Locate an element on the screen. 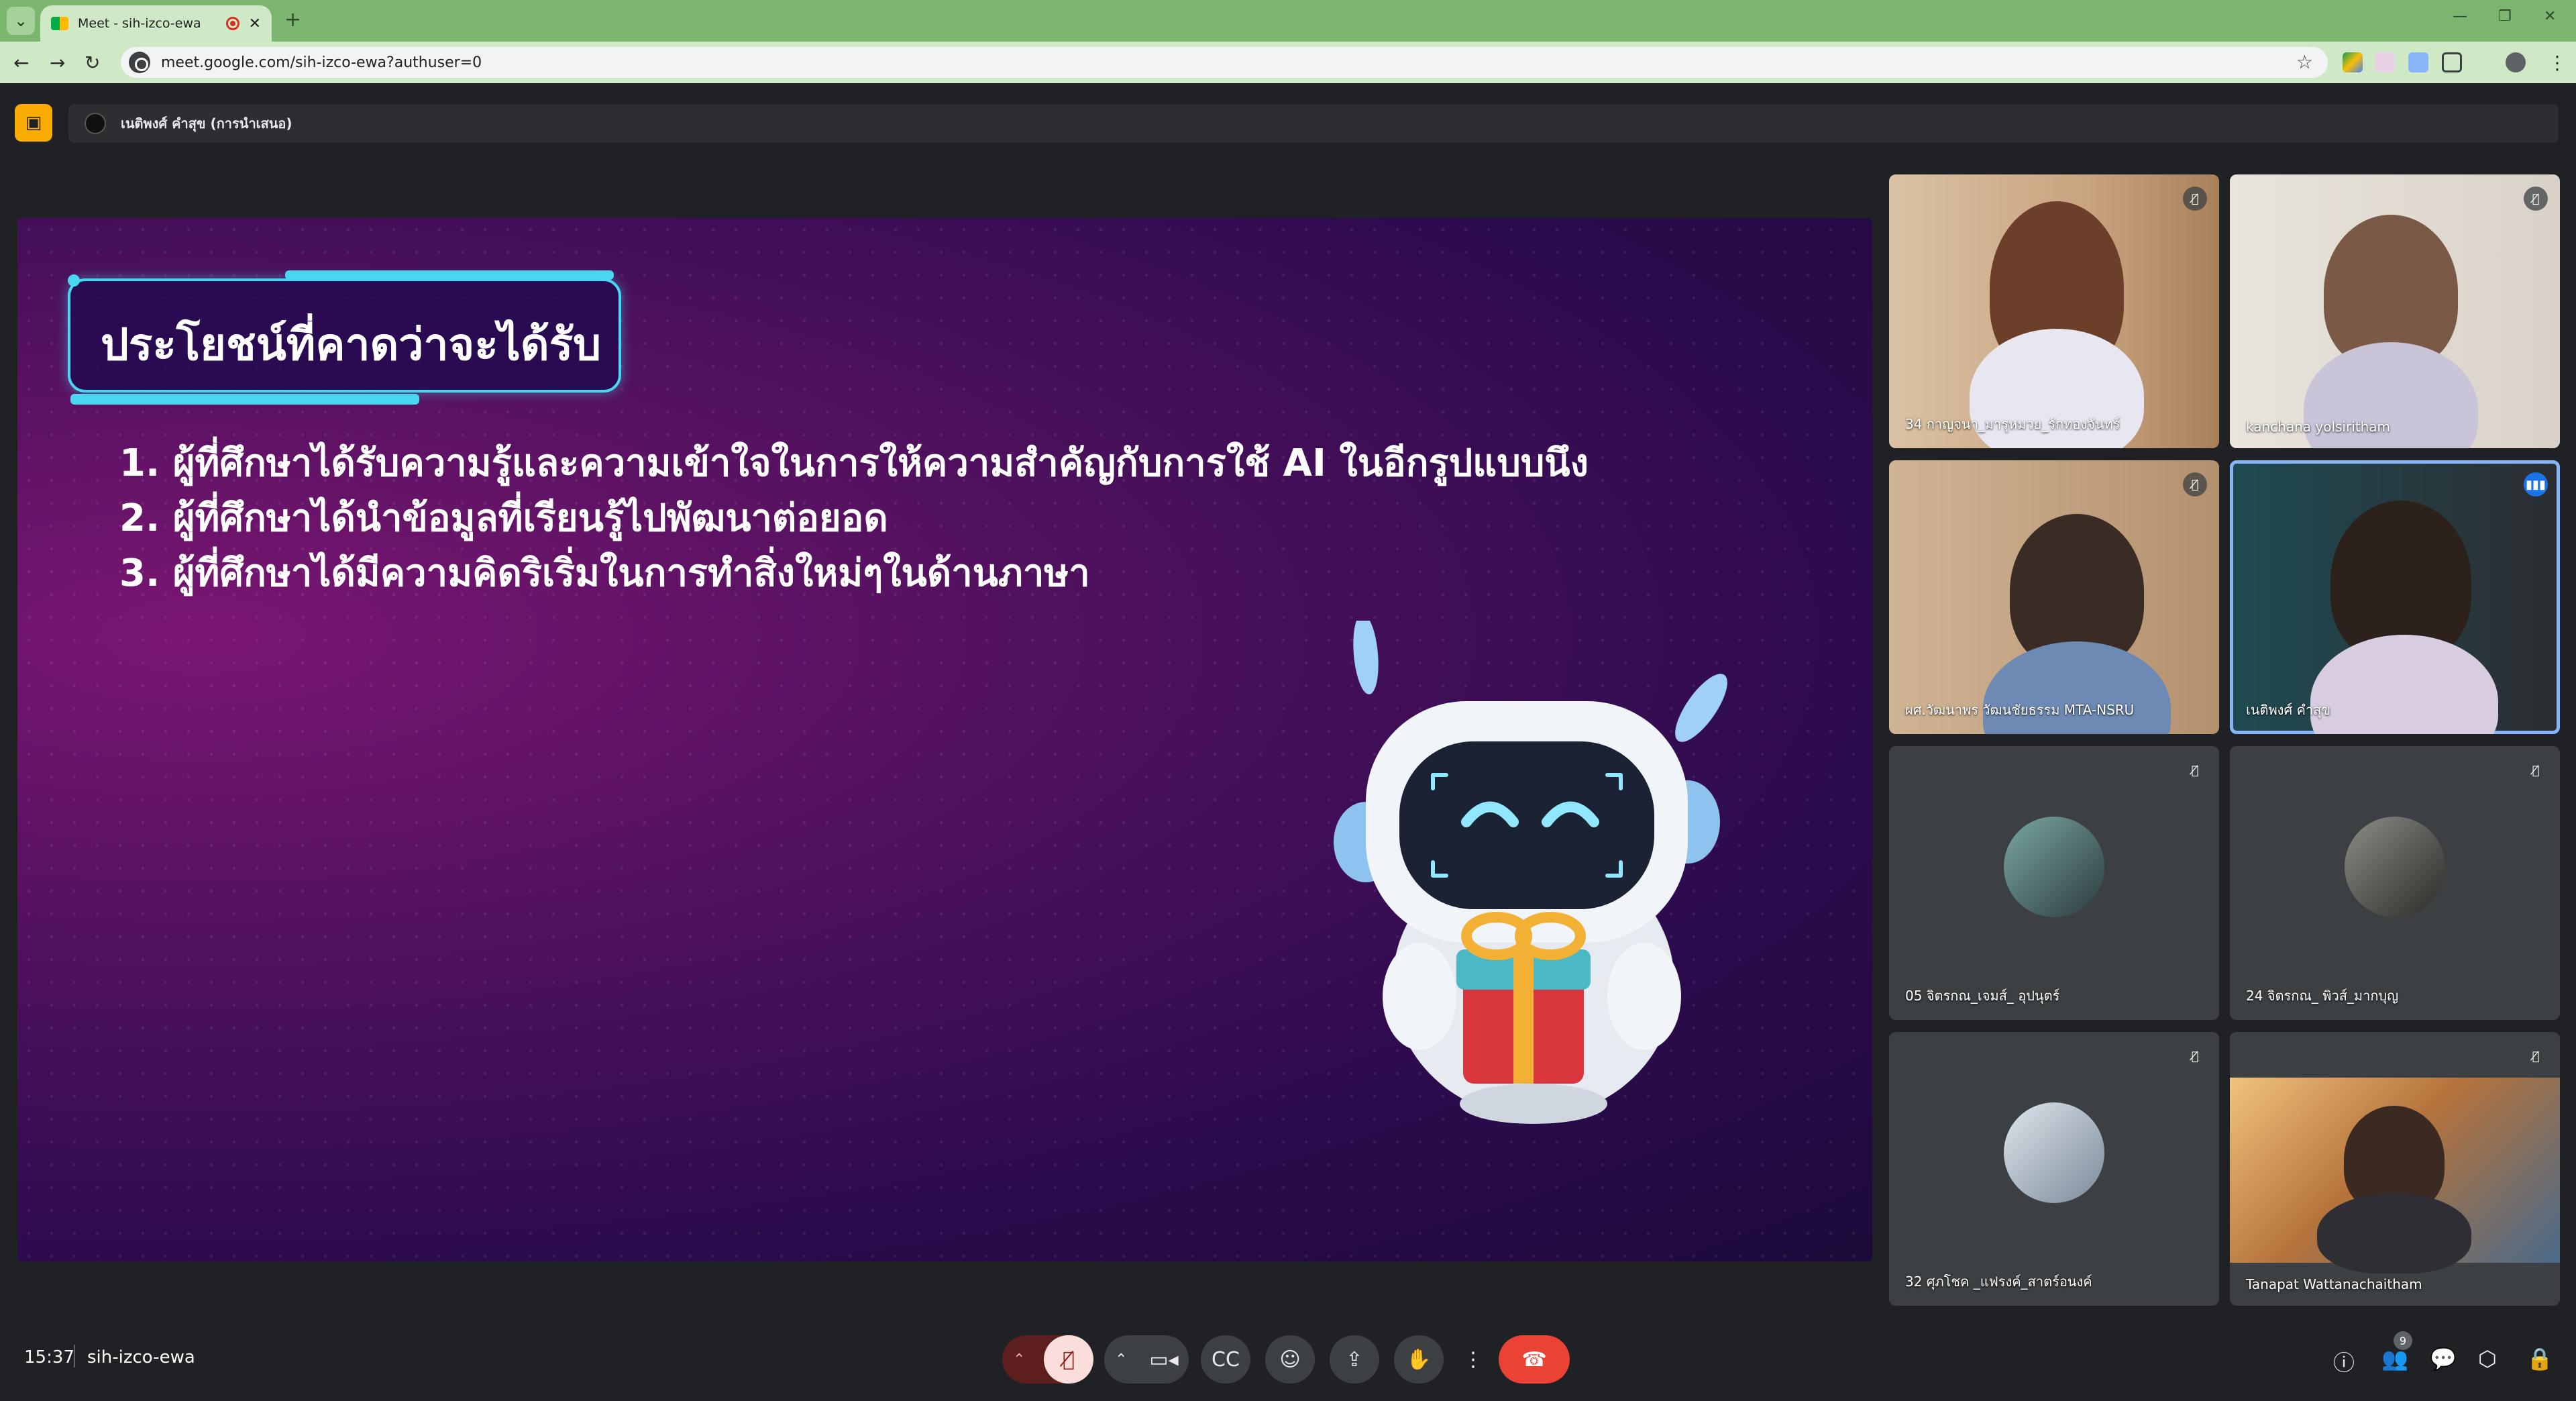 The width and height of the screenshot is (2576, 1401). extensions-puzzle-icon is located at coordinates (2452, 62).